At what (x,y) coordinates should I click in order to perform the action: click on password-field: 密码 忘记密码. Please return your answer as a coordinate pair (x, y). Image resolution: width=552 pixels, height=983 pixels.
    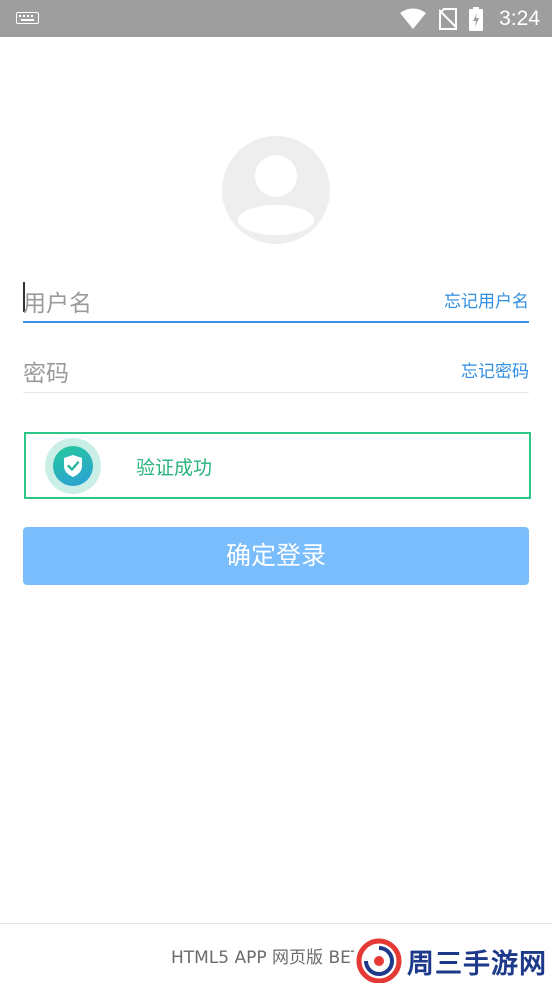
    Looking at the image, I should click on (276, 366).